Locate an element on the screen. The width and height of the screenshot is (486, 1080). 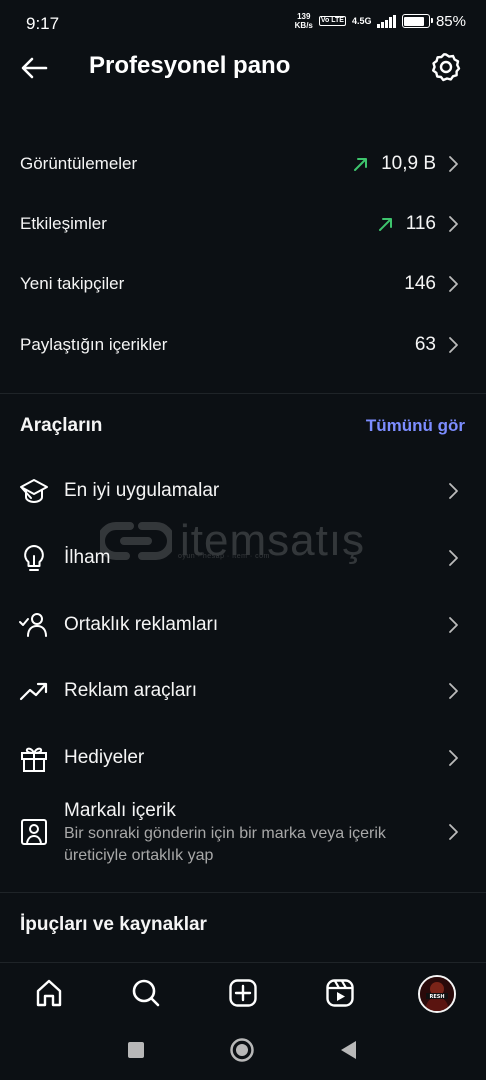
trending-up-icon is located at coordinates (33, 691).